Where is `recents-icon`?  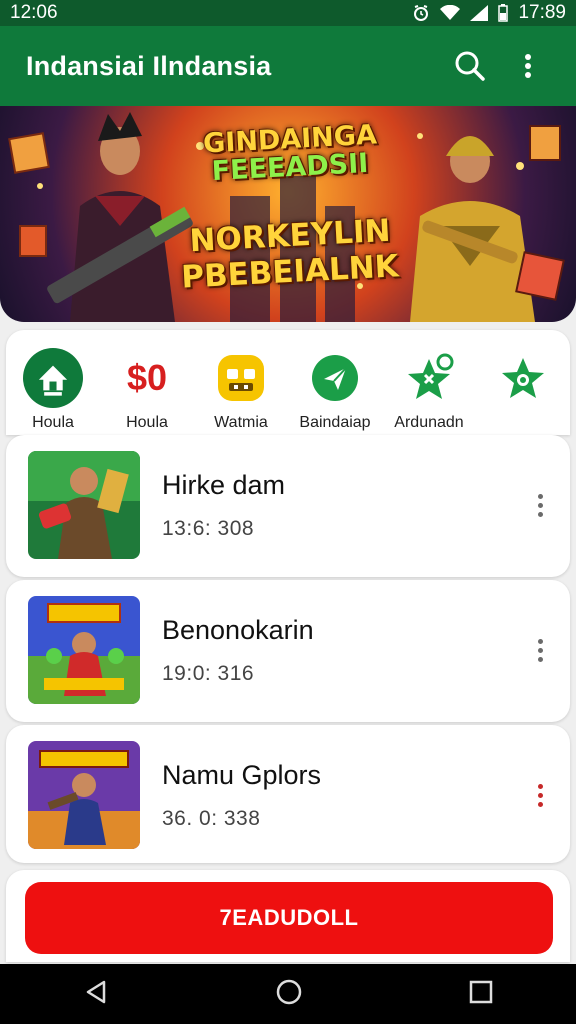 recents-icon is located at coordinates (481, 994).